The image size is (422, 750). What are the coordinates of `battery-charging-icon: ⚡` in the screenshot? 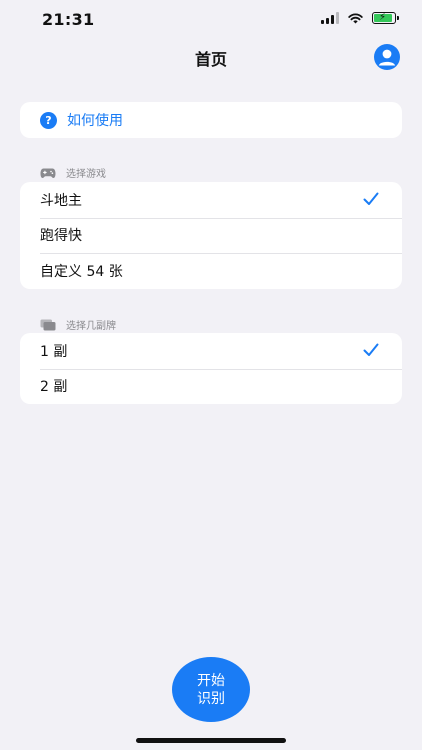 It's located at (385, 18).